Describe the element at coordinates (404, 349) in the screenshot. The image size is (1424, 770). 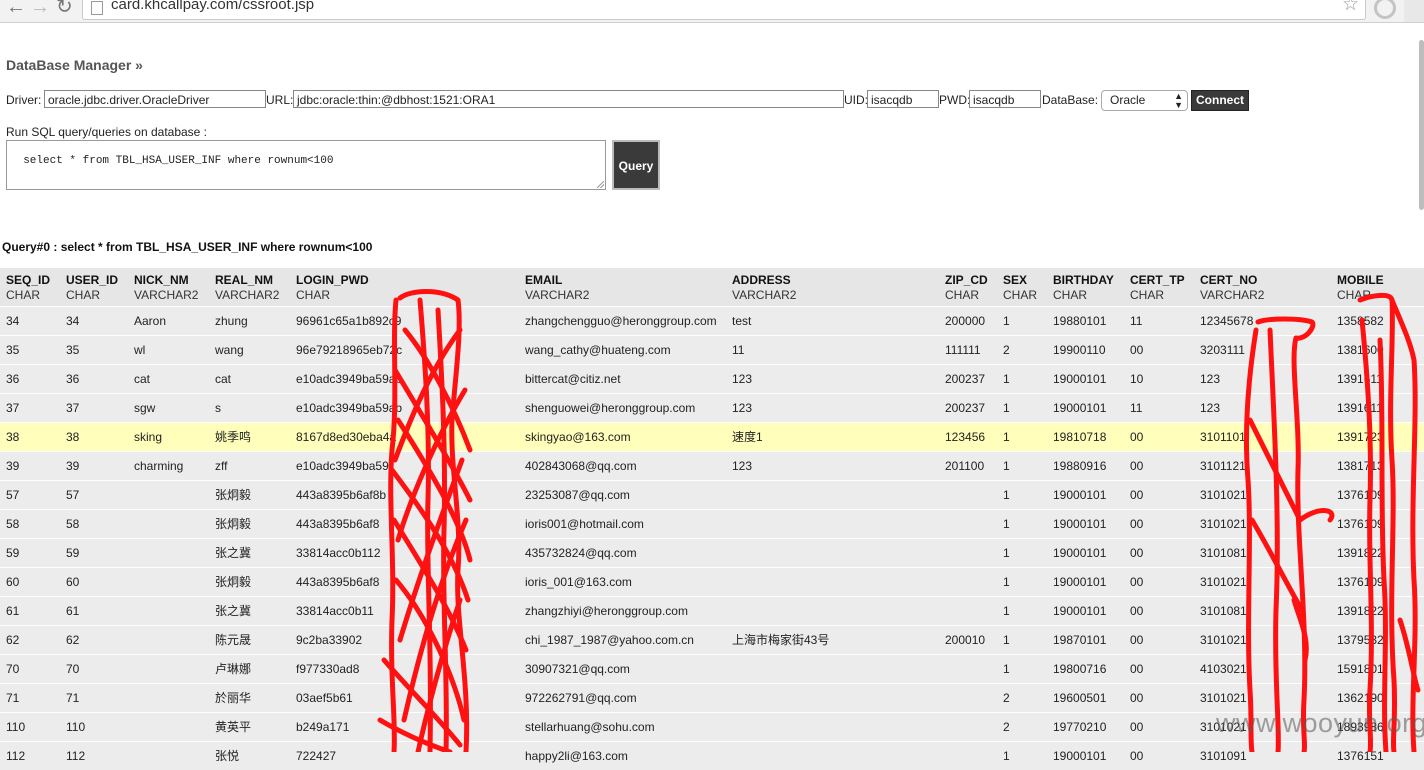
I see `table-cell: 96e79218965eb72c` at that location.